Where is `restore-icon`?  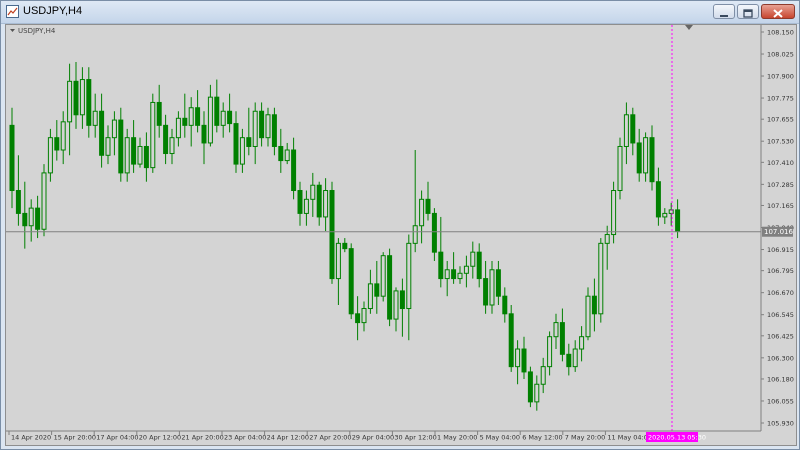
restore-icon is located at coordinates (748, 13).